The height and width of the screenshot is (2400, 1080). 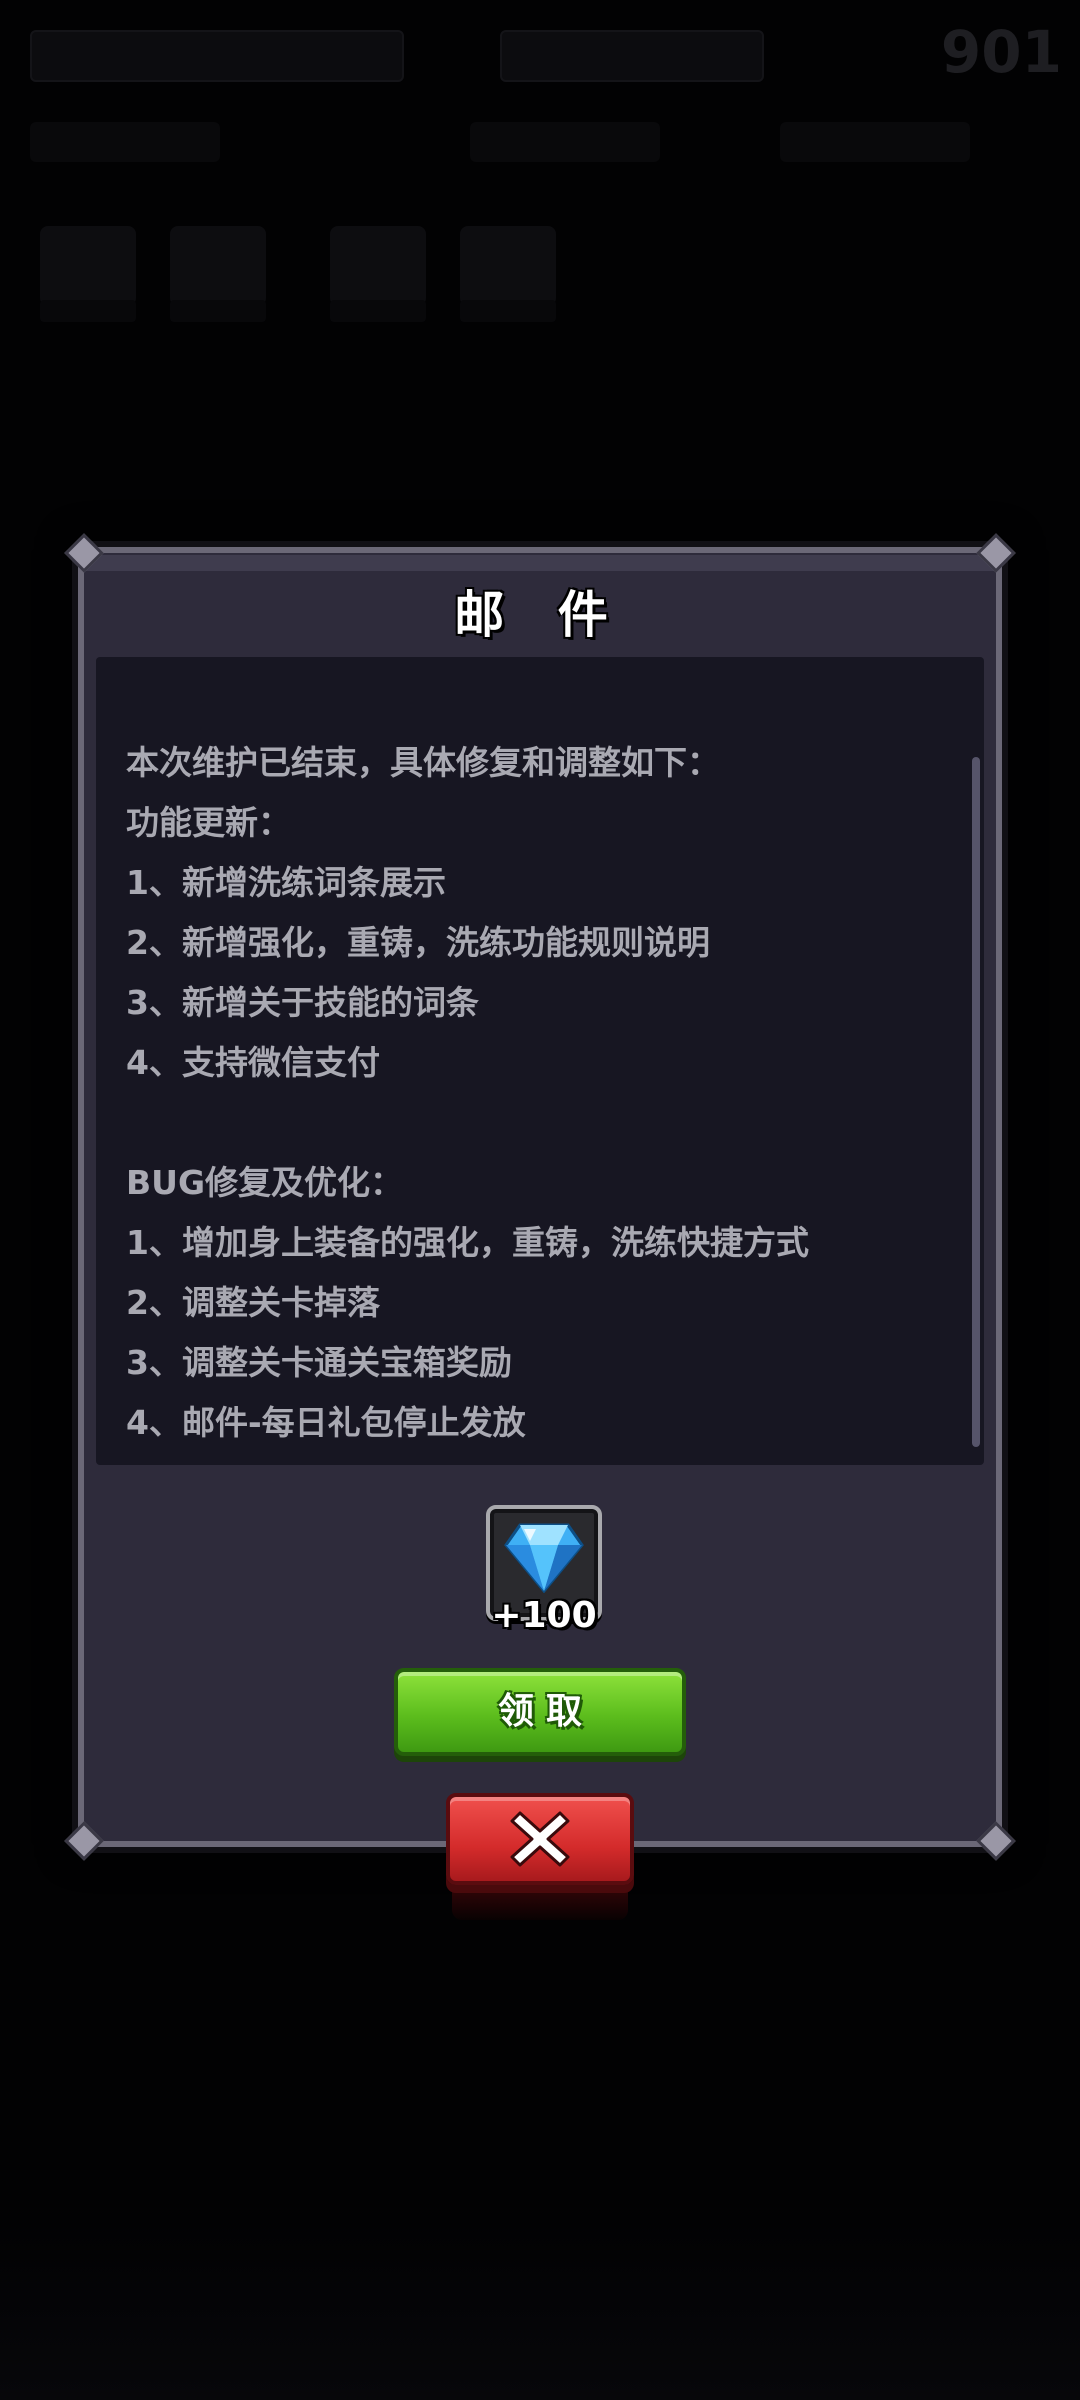 I want to click on close-button, so click(x=540, y=1839).